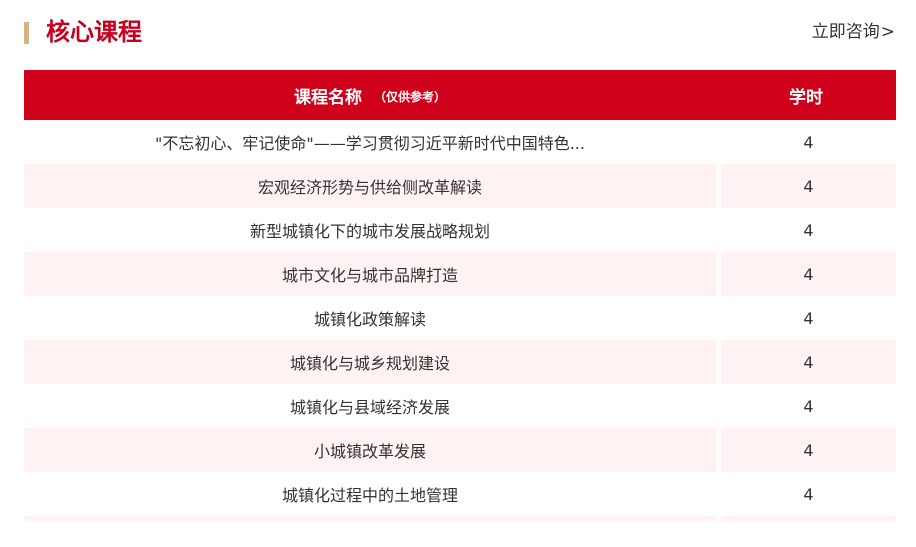 This screenshot has height=547, width=916. I want to click on table-header: 课程名称 （仅供参考） 学时, so click(460, 95).